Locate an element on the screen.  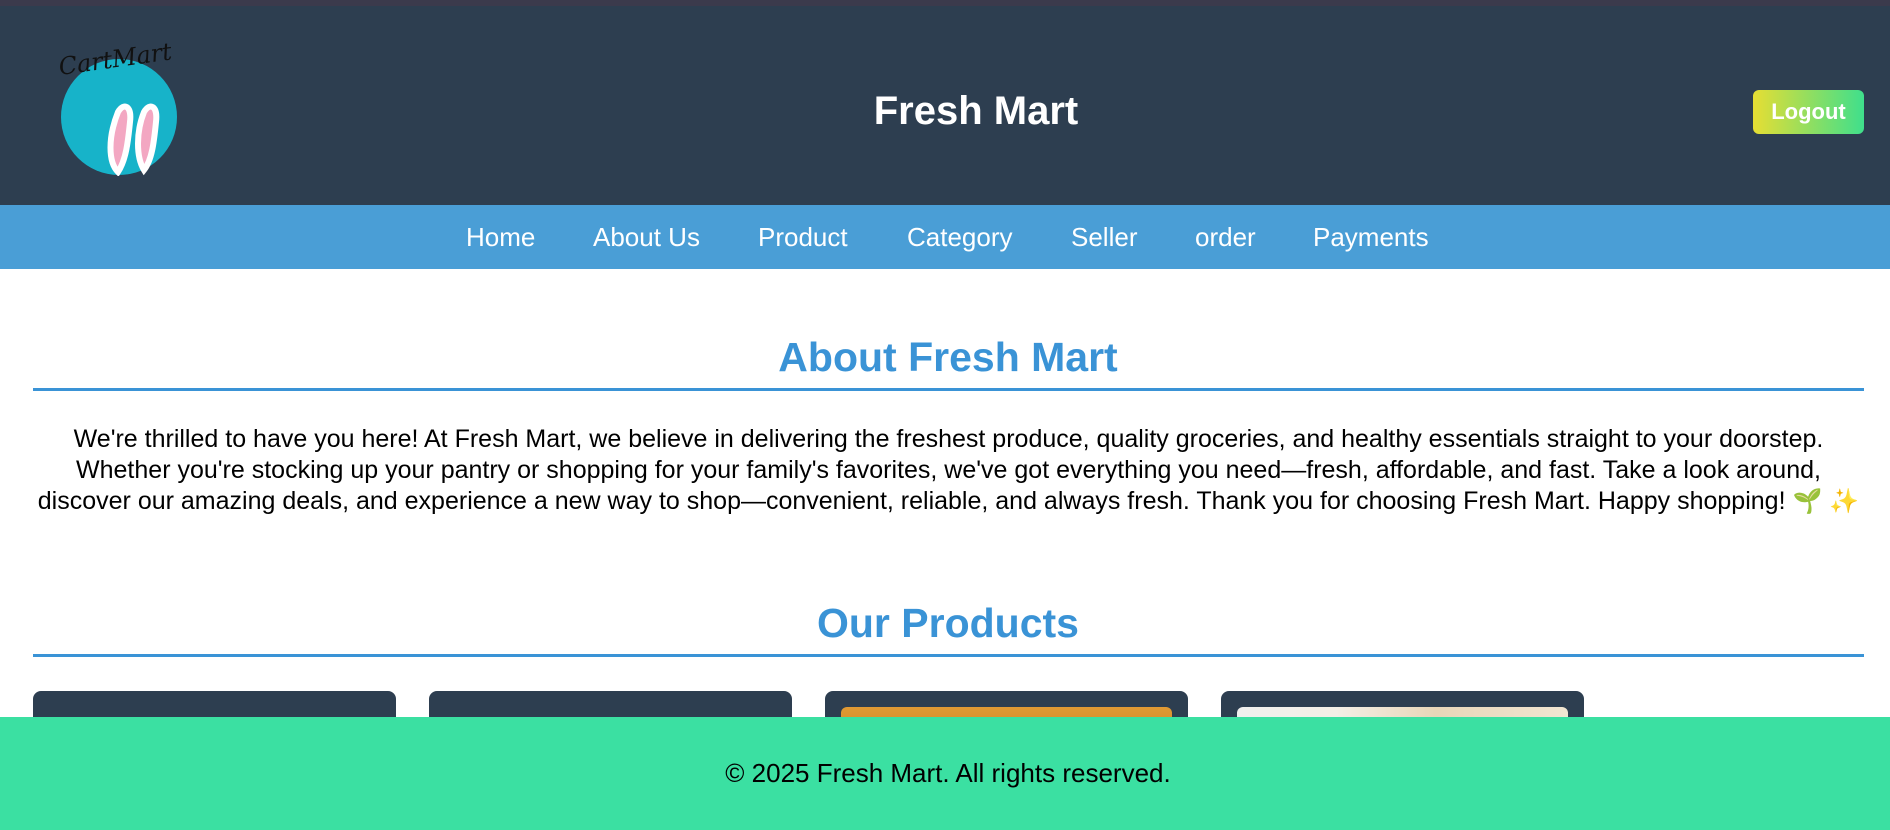
seedling-icon: 🌱 is located at coordinates (1807, 501).